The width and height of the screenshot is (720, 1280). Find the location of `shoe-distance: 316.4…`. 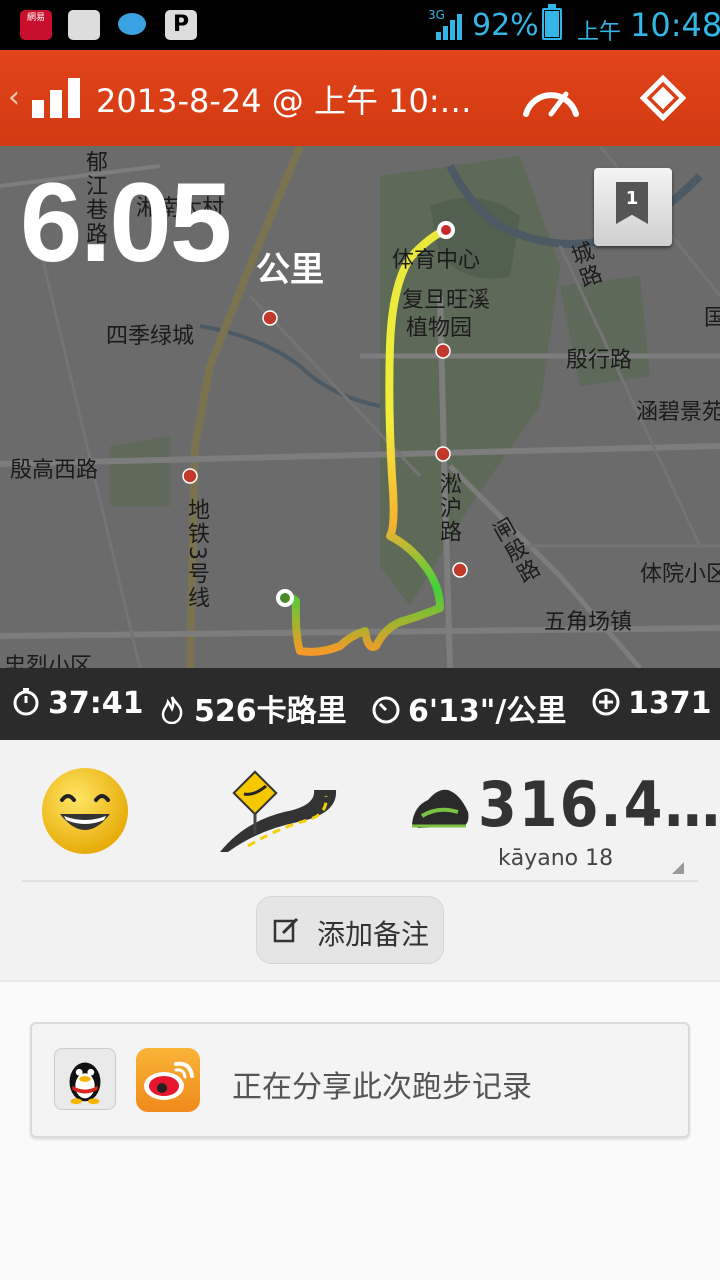

shoe-distance: 316.4… is located at coordinates (599, 804).